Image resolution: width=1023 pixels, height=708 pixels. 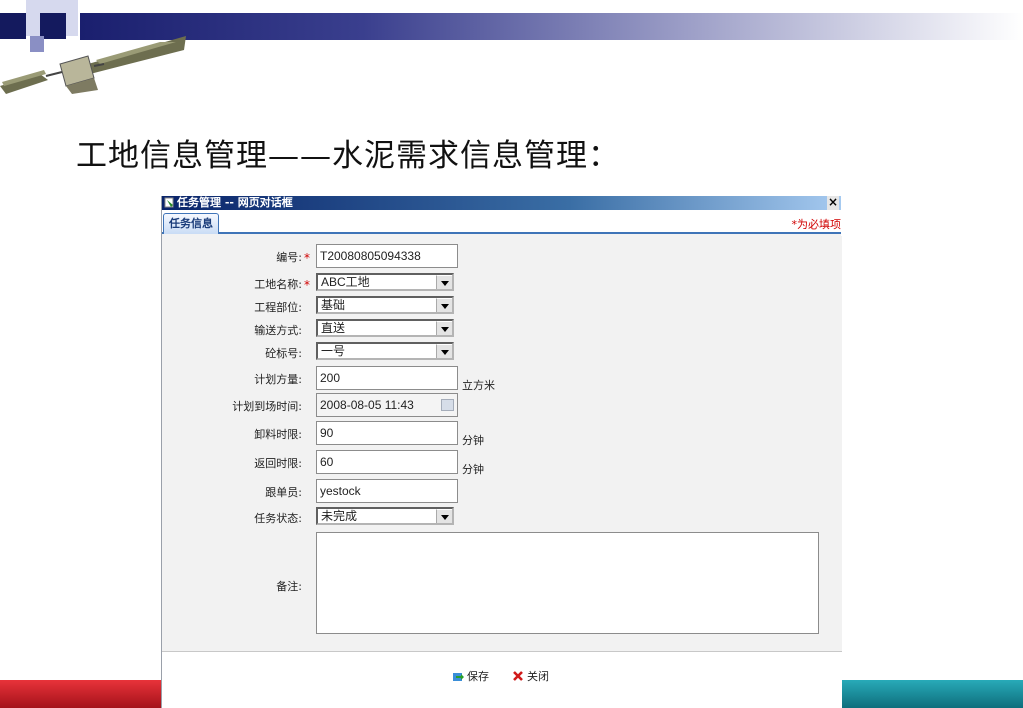 I want to click on page-icon, so click(x=169, y=202).